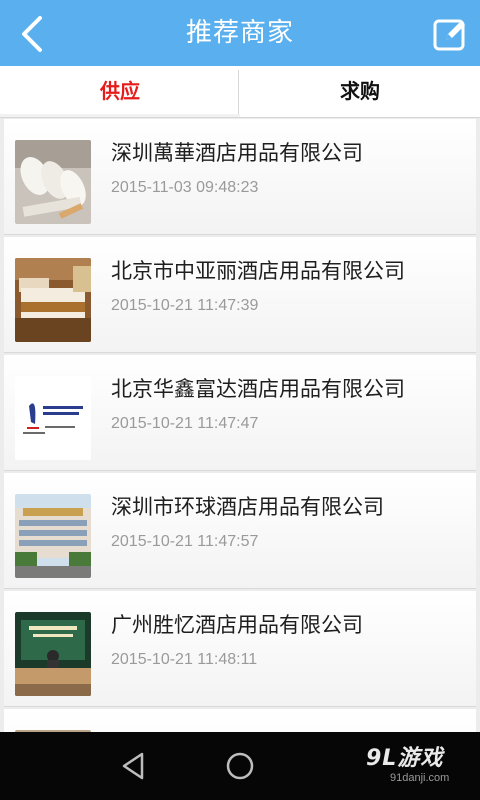 The width and height of the screenshot is (480, 800). I want to click on company-name: 深圳市环球酒店用品有限公司, so click(247, 507).